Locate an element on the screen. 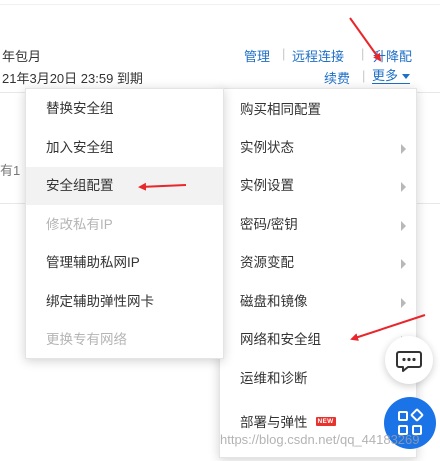 The height and width of the screenshot is (461, 440). menu-item-replace-security-group: 替换安全组 is located at coordinates (124, 109).